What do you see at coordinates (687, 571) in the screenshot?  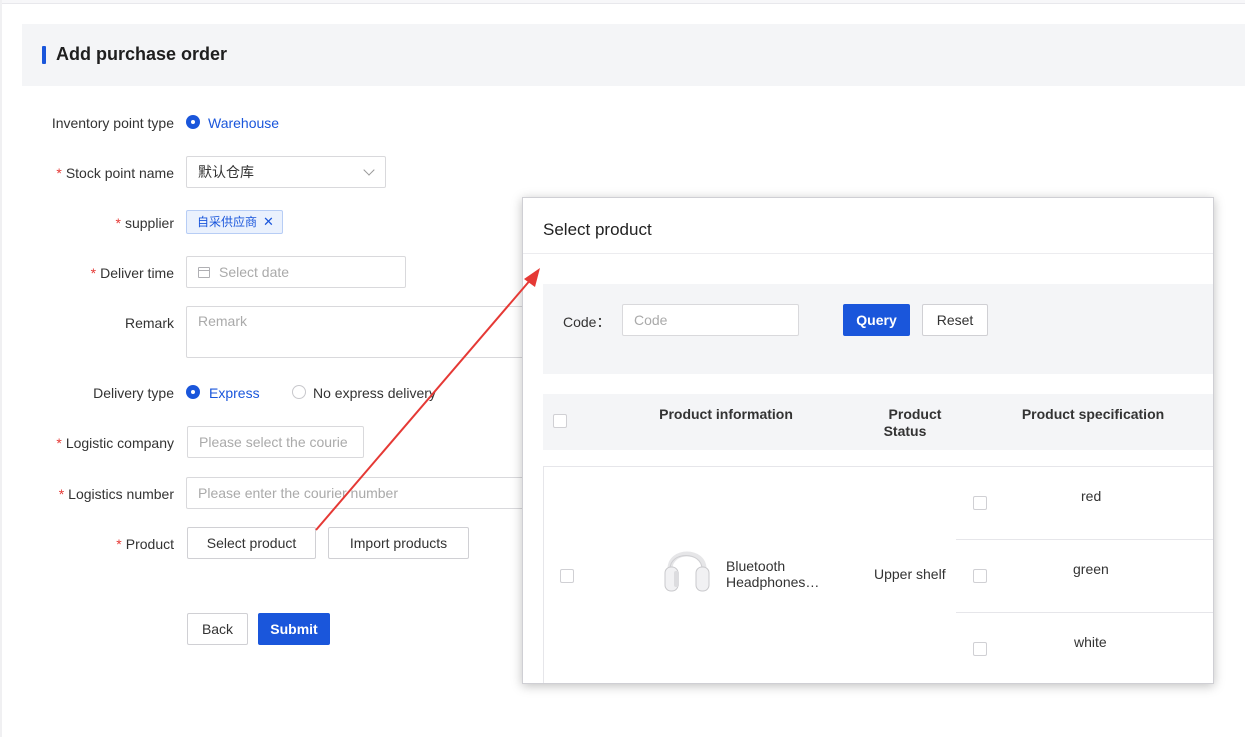 I see `headphones-image` at bounding box center [687, 571].